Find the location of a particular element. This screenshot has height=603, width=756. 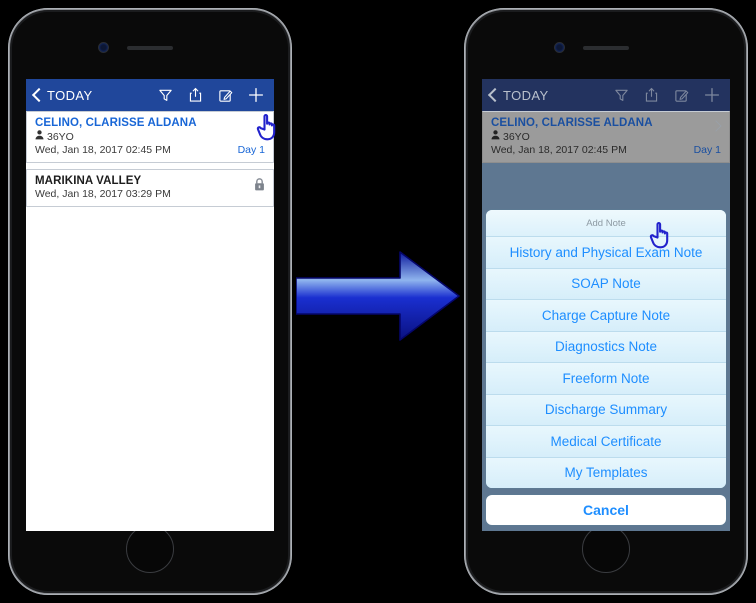

right-arrow is located at coordinates (377, 296).